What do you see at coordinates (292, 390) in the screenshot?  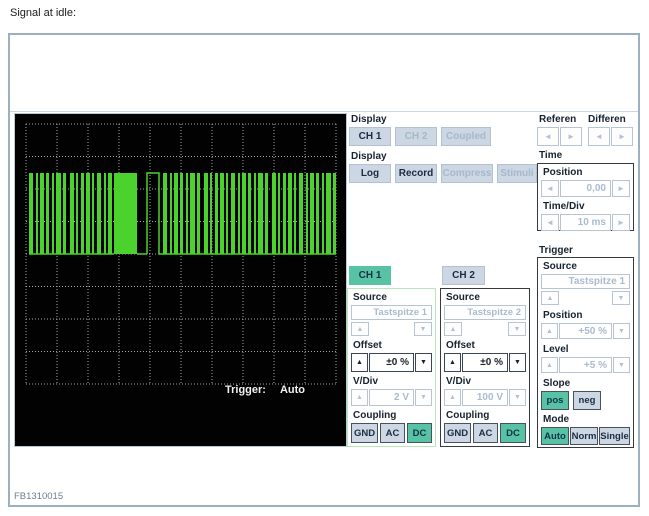 I see `trigger-status-value: Auto` at bounding box center [292, 390].